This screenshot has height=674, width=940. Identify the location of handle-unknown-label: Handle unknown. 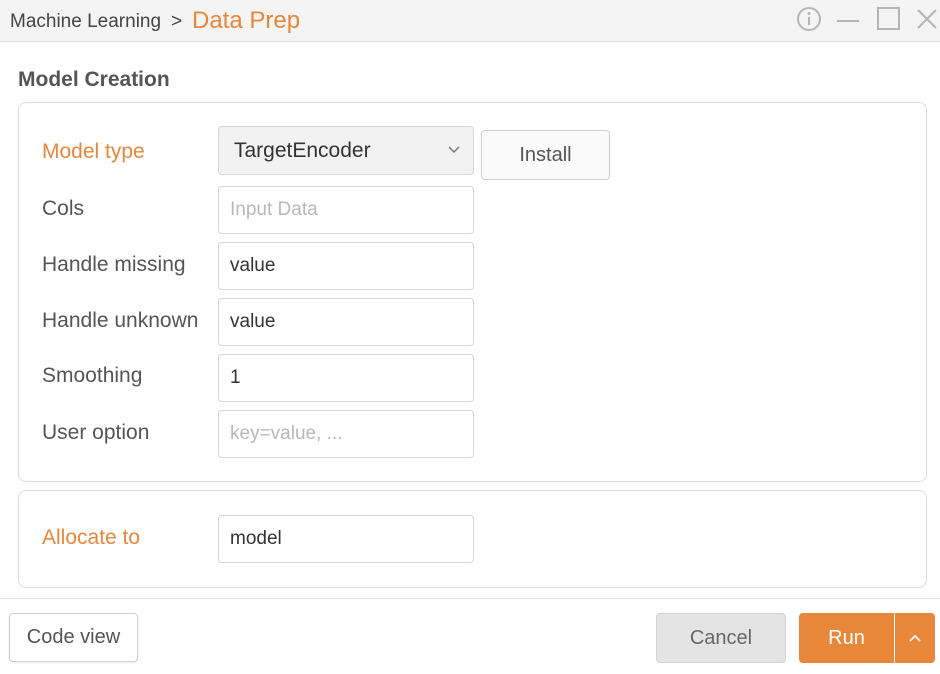
(120, 320).